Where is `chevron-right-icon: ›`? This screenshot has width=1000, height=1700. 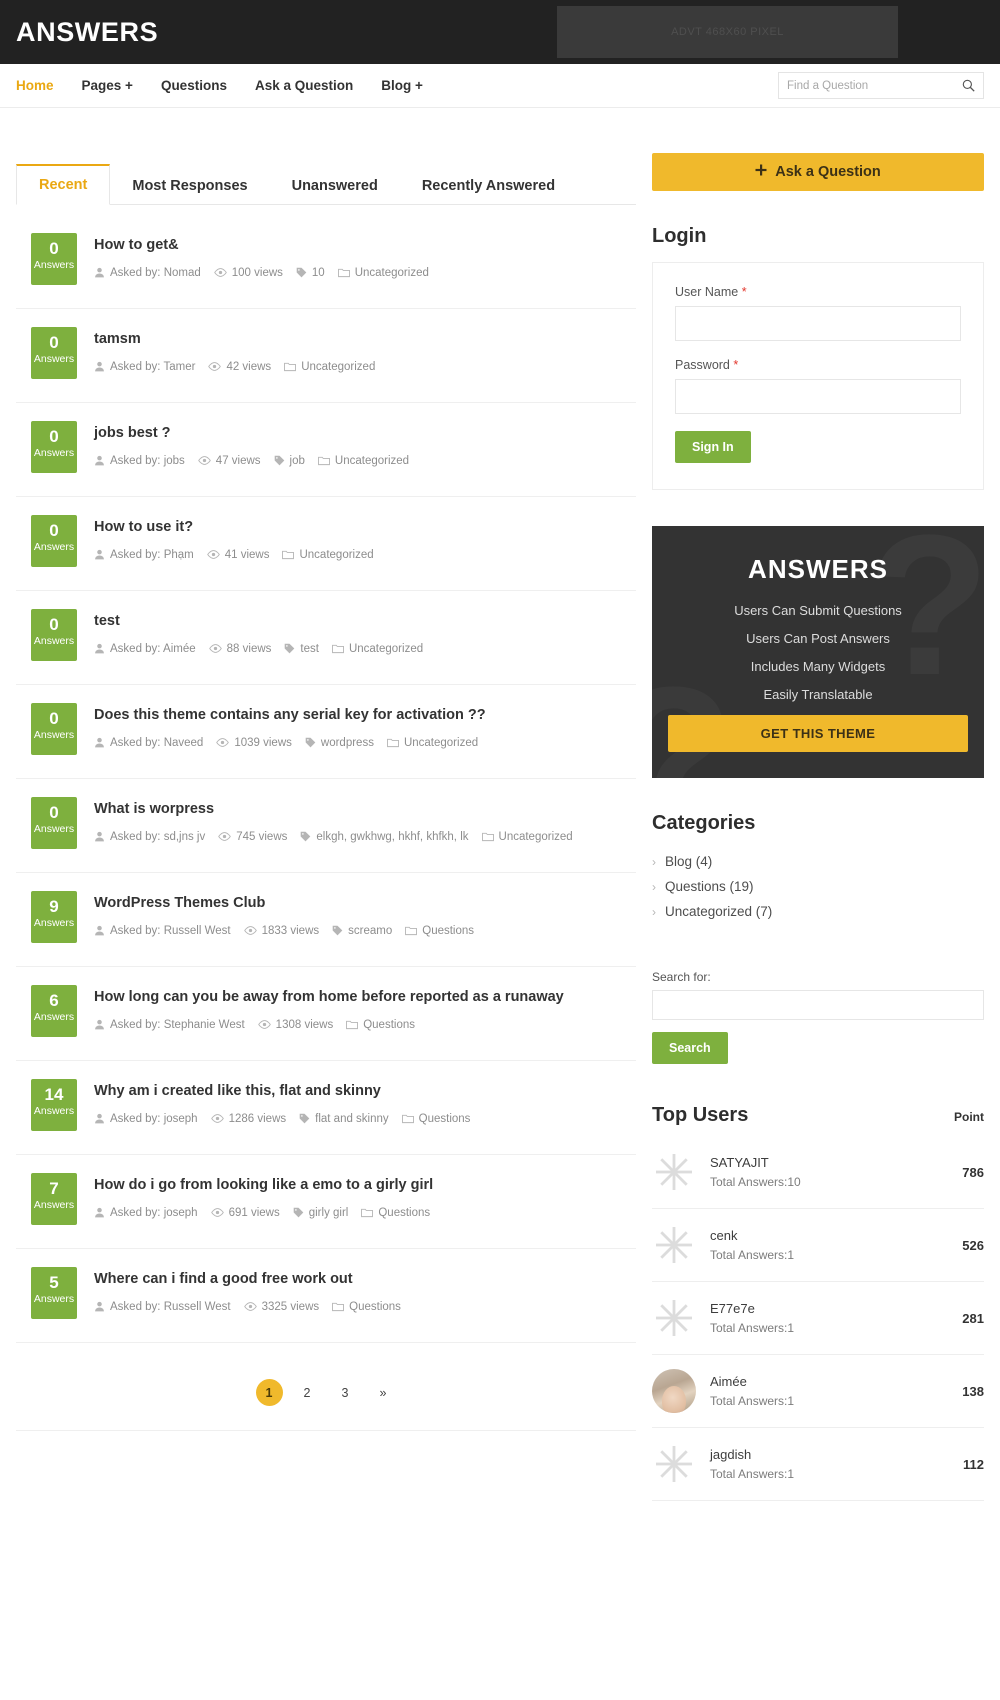
chevron-right-icon: › is located at coordinates (654, 911).